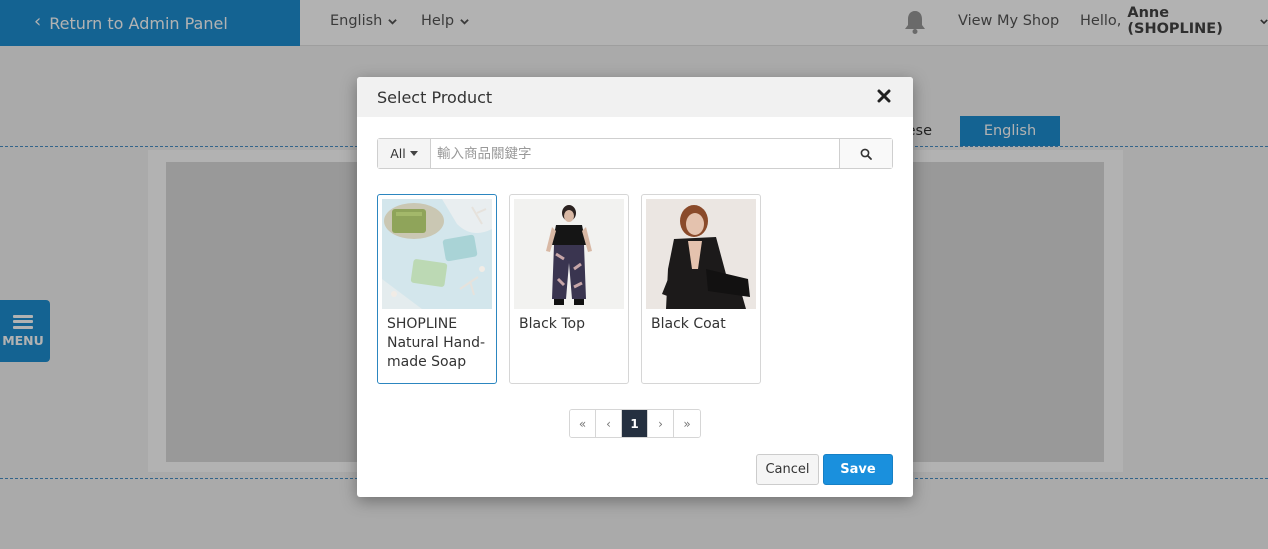 The width and height of the screenshot is (1268, 549). What do you see at coordinates (552, 324) in the screenshot?
I see `product-name: Black Top` at bounding box center [552, 324].